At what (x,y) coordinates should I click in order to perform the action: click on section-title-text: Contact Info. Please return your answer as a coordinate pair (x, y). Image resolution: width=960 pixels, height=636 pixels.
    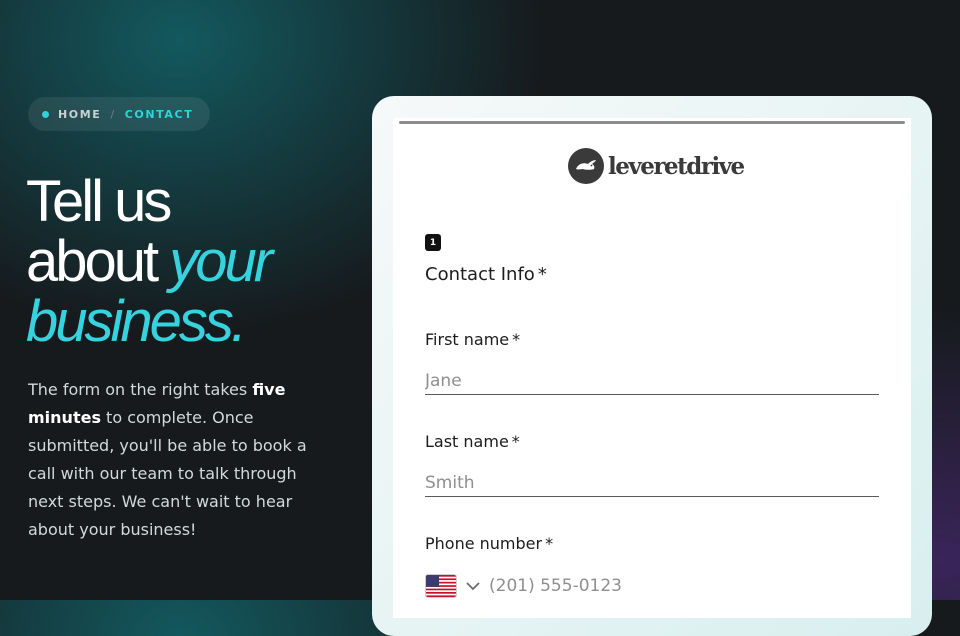
    Looking at the image, I should click on (480, 274).